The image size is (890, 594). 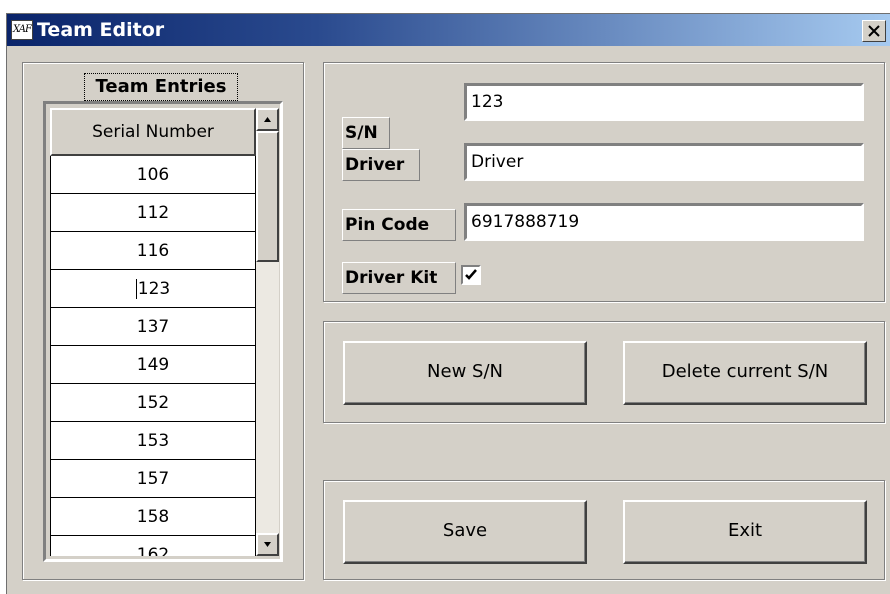 I want to click on list-row: 162, so click(x=153, y=546).